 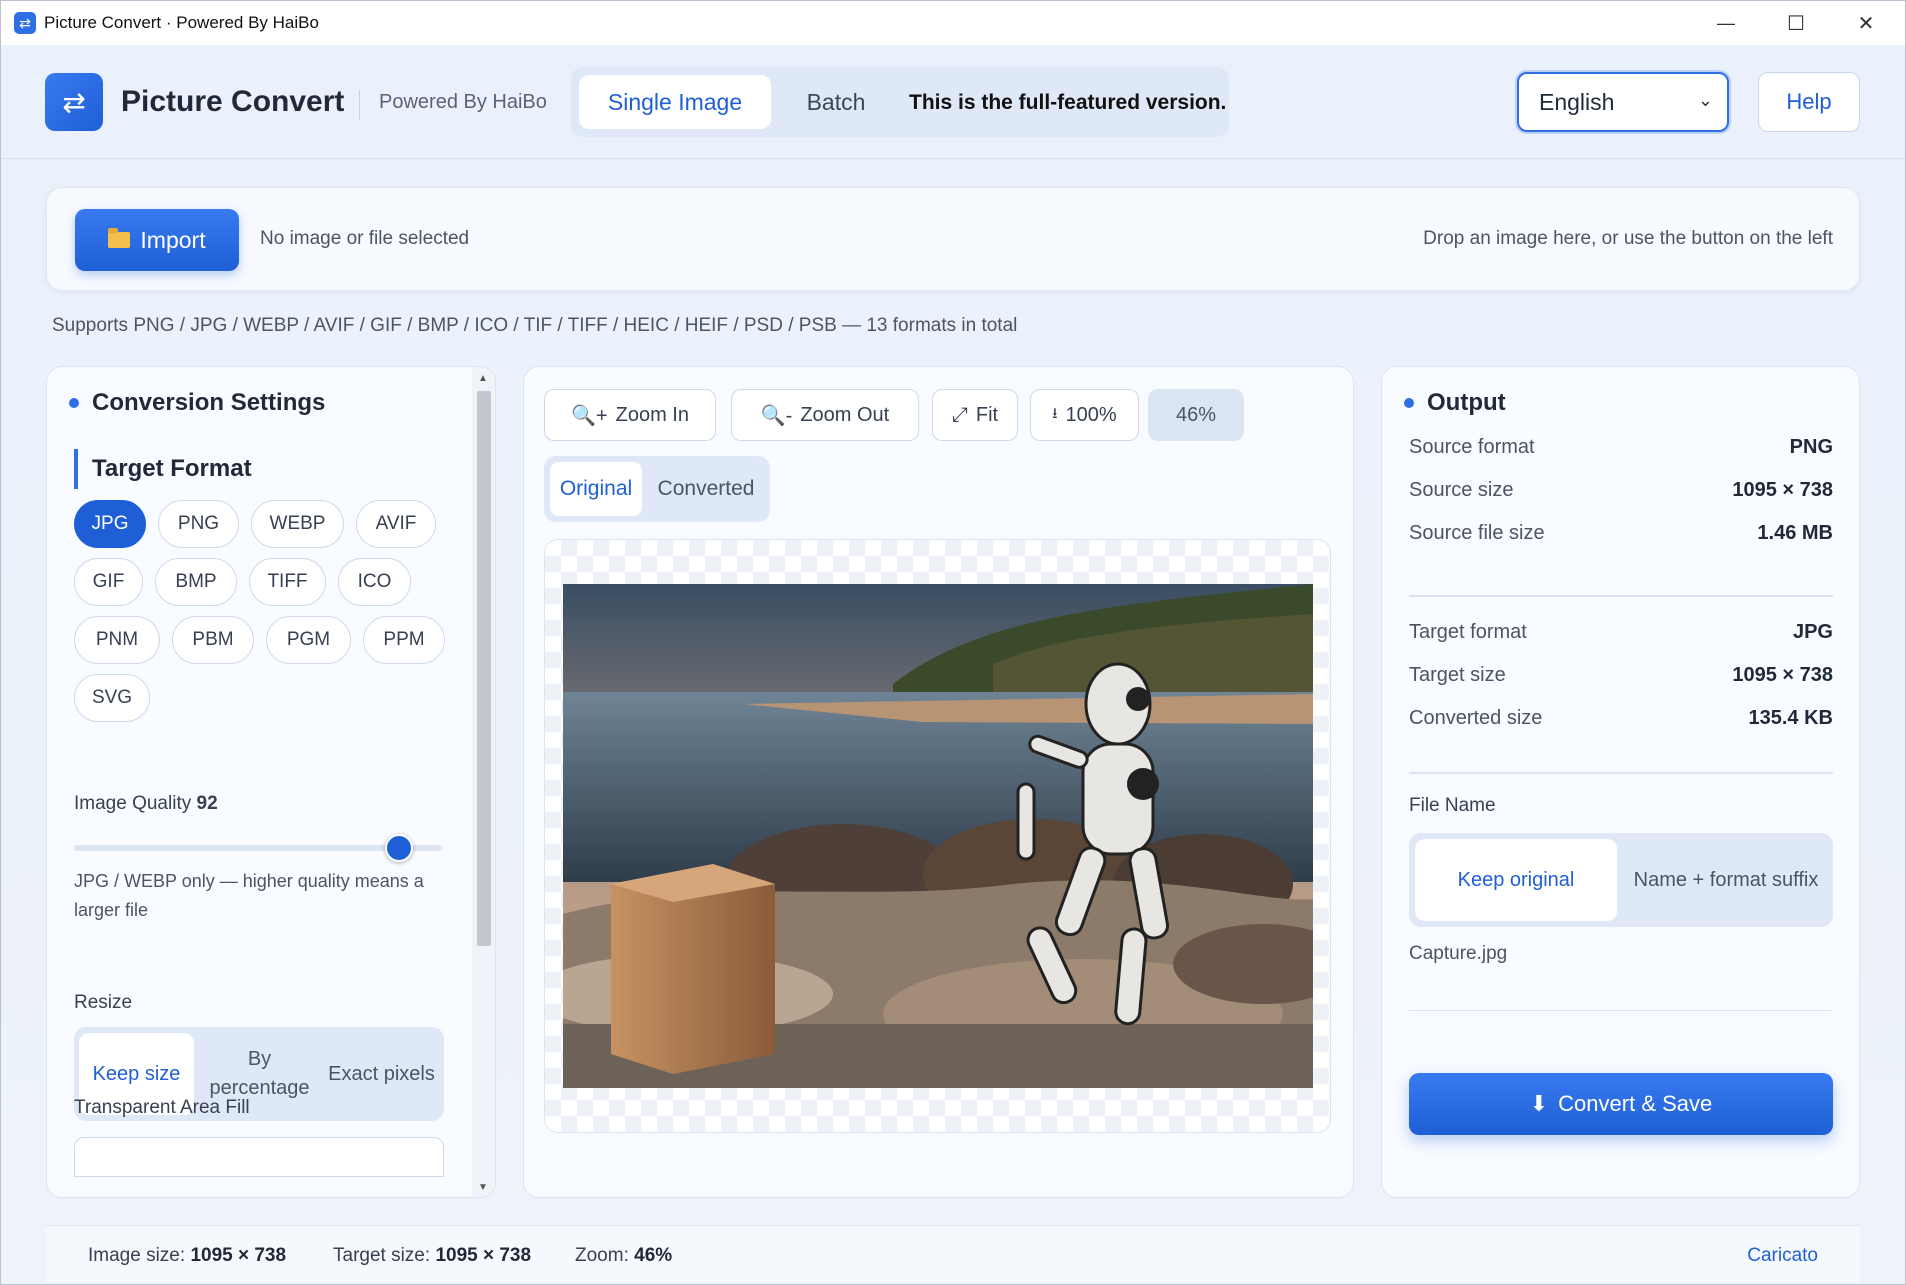 What do you see at coordinates (1055, 413) in the screenshot?
I see `actual-size-icon: ⭳` at bounding box center [1055, 413].